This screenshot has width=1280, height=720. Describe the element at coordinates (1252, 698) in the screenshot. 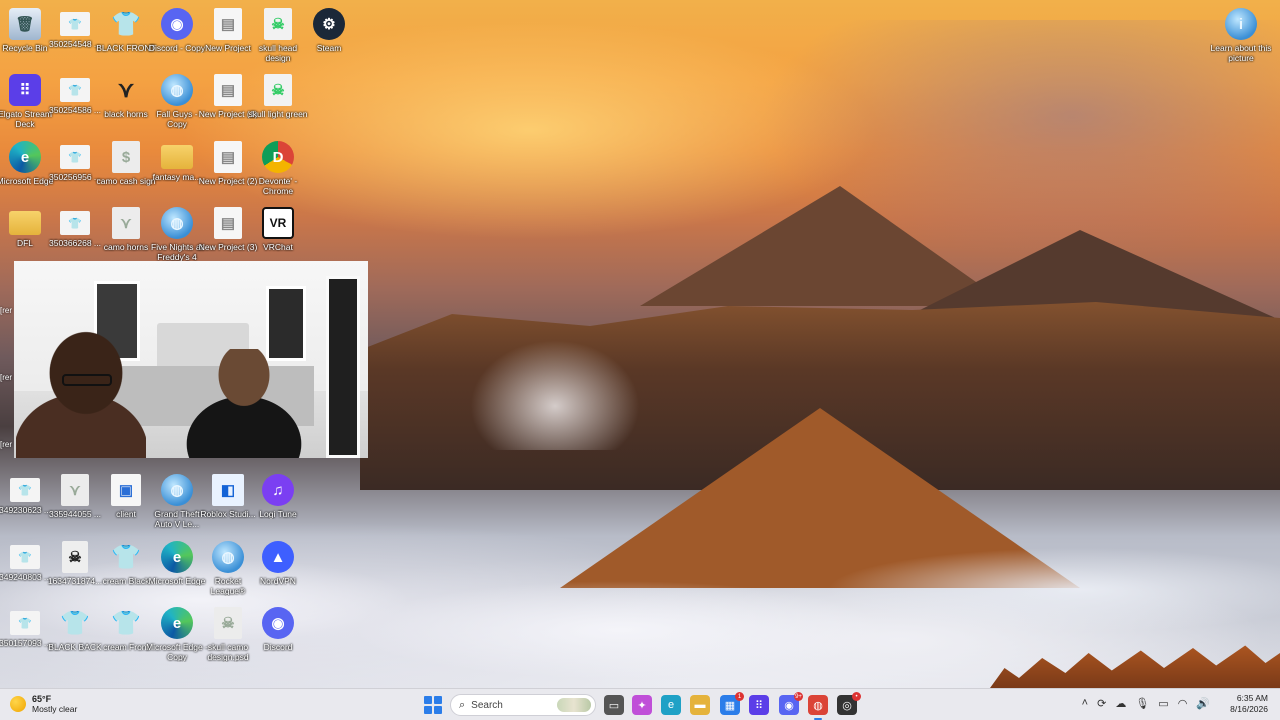

I see `clock-time: 6:35 AM` at that location.